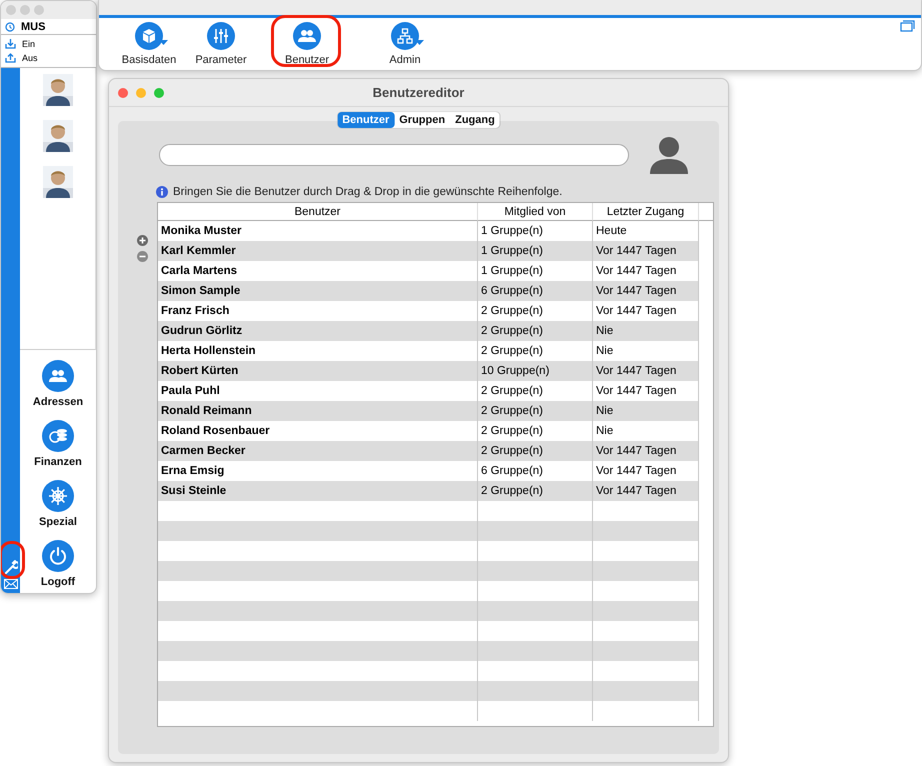 This screenshot has height=766, width=922. I want to click on column-header: Letzter Zugang, so click(646, 212).